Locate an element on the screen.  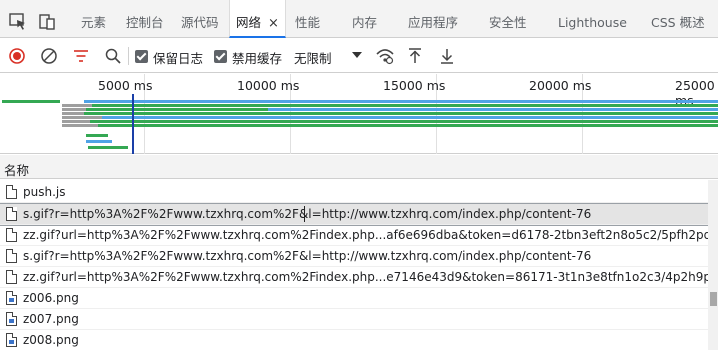
tab-application: 应用程序 is located at coordinates (433, 19).